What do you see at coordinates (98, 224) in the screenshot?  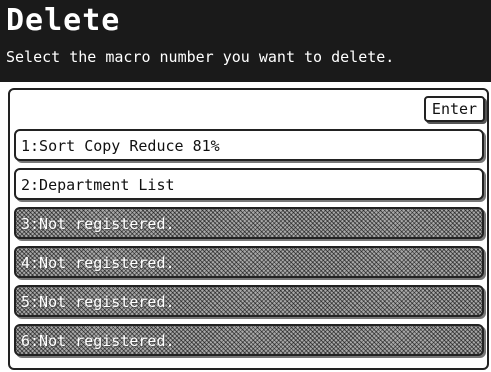 I see `macro-item-label: 3:Not registered.` at bounding box center [98, 224].